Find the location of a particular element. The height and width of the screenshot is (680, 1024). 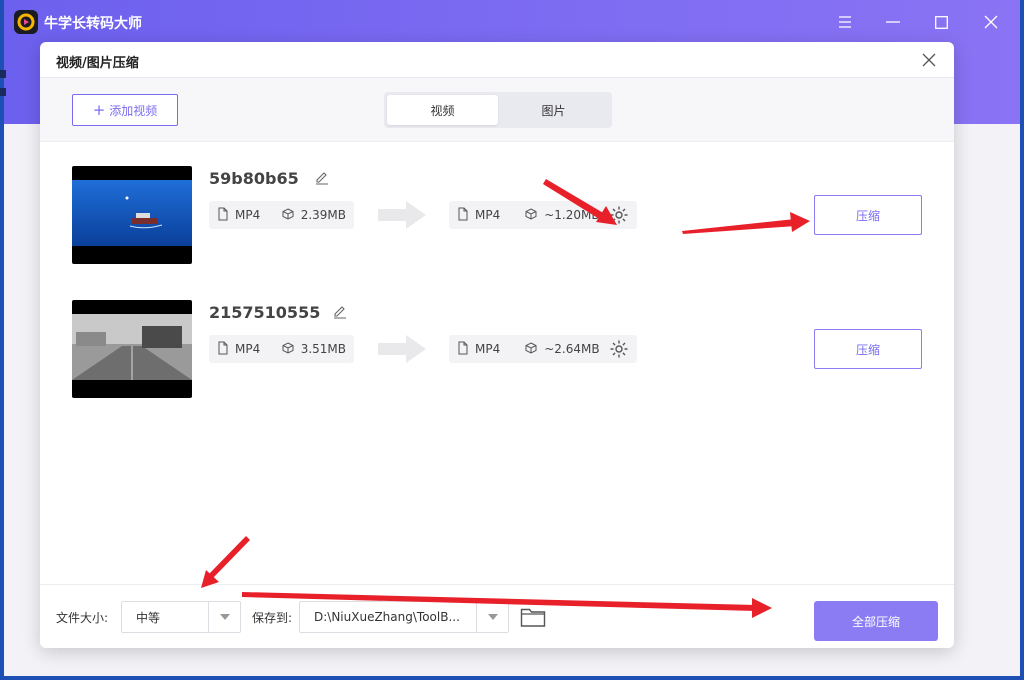

thumbnail-street-image is located at coordinates (132, 347).